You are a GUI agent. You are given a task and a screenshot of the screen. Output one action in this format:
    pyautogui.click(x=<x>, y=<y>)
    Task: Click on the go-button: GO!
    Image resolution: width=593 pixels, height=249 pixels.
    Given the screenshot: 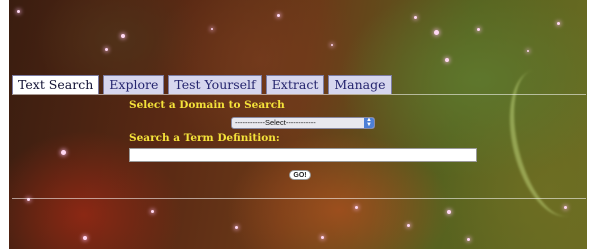 What is the action you would take?
    pyautogui.click(x=300, y=175)
    